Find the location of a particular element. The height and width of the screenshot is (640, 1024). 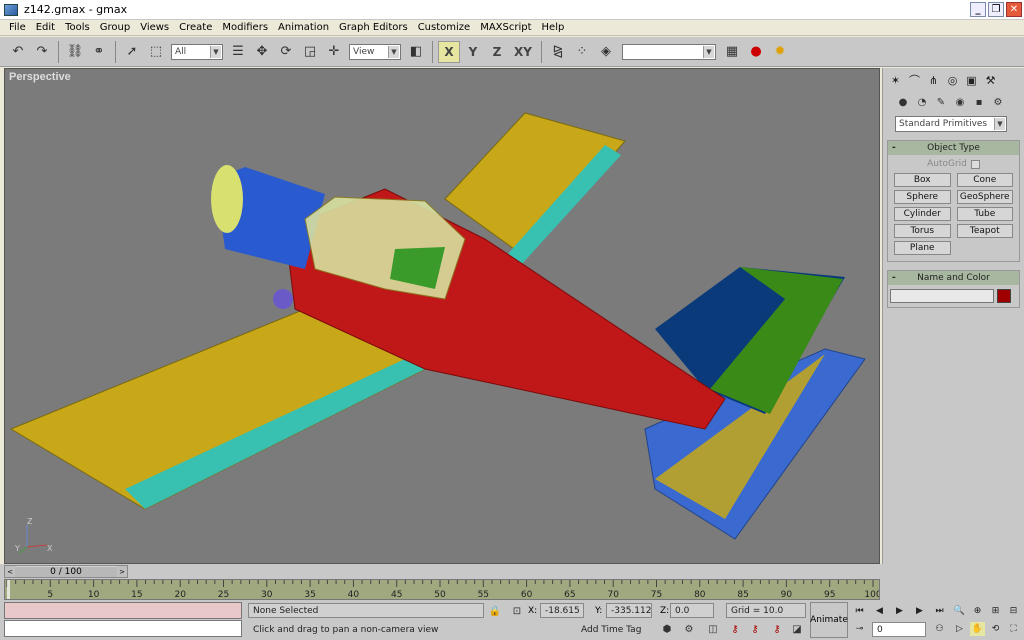

arc-rotate-icon: ⟲ is located at coordinates (995, 629).